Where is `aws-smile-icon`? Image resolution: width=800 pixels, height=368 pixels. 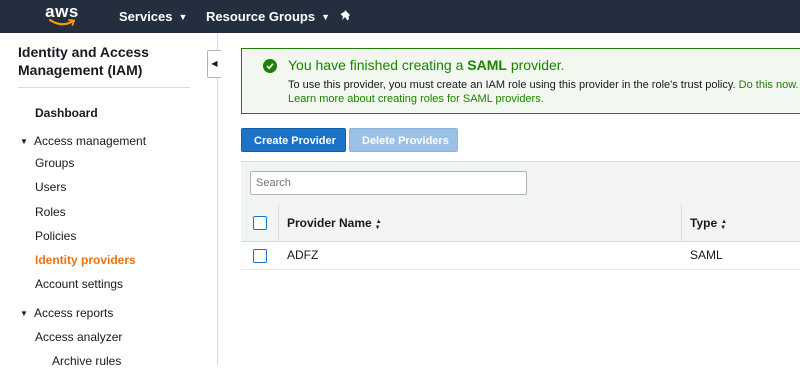
aws-smile-icon is located at coordinates (62, 22).